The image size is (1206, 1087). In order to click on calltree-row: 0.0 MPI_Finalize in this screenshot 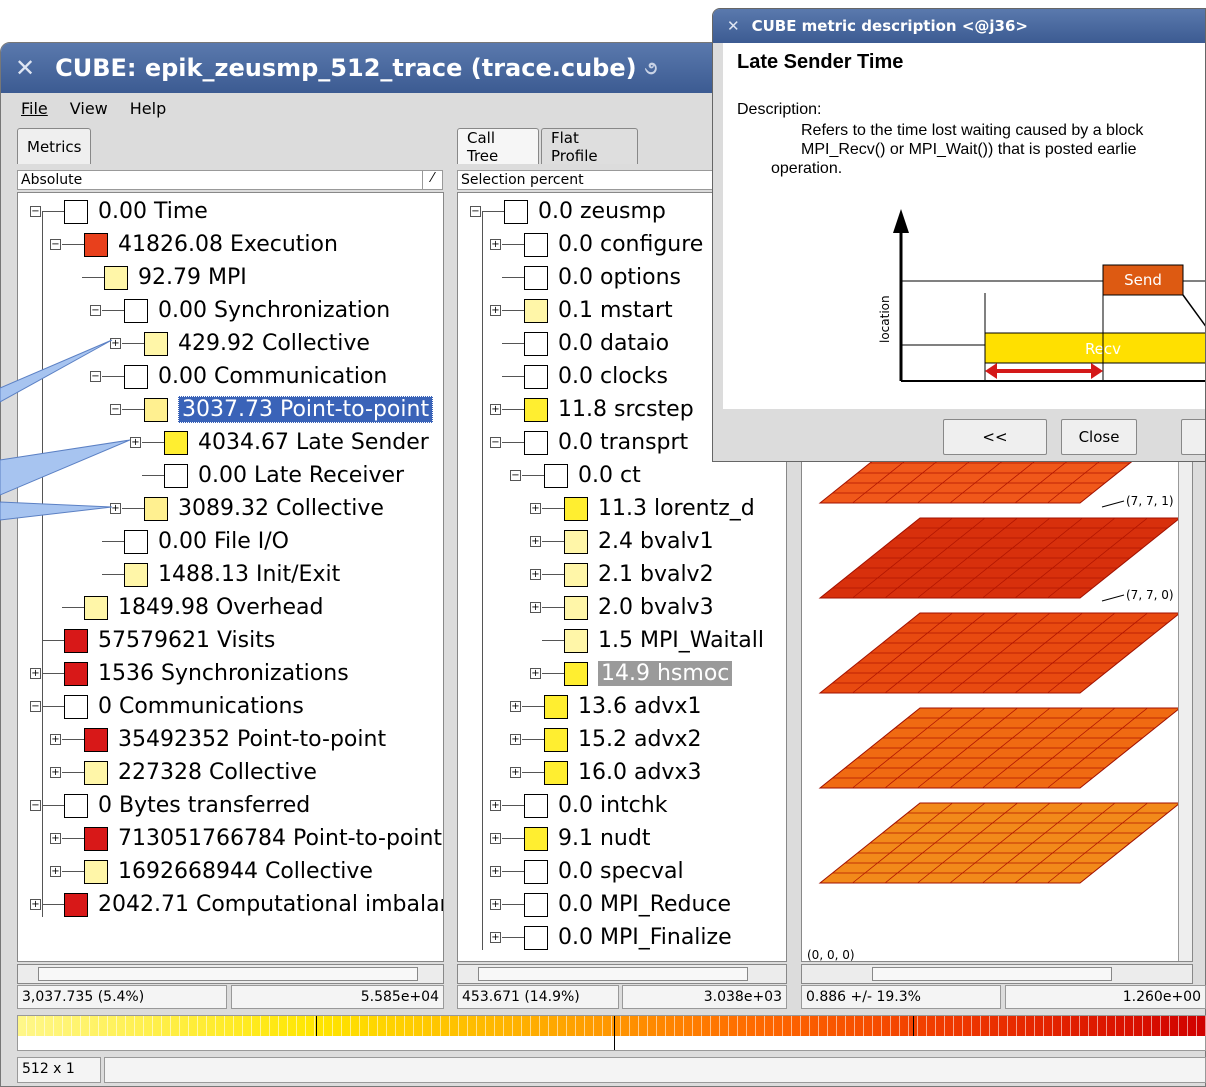, I will do `click(628, 937)`.